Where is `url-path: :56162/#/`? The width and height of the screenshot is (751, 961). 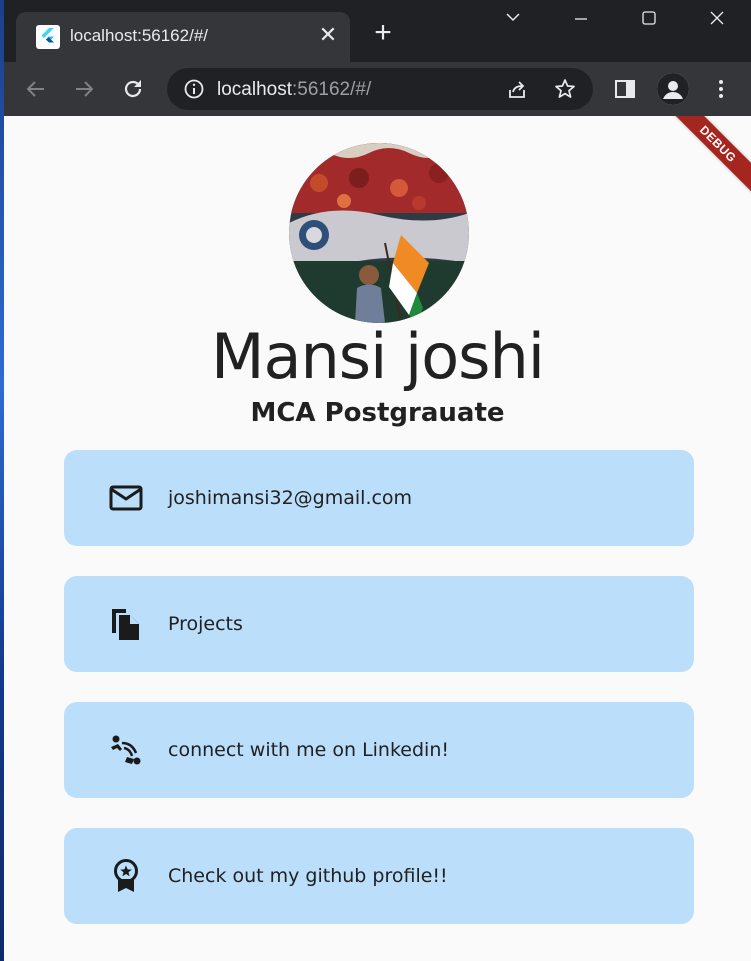 url-path: :56162/#/ is located at coordinates (332, 89).